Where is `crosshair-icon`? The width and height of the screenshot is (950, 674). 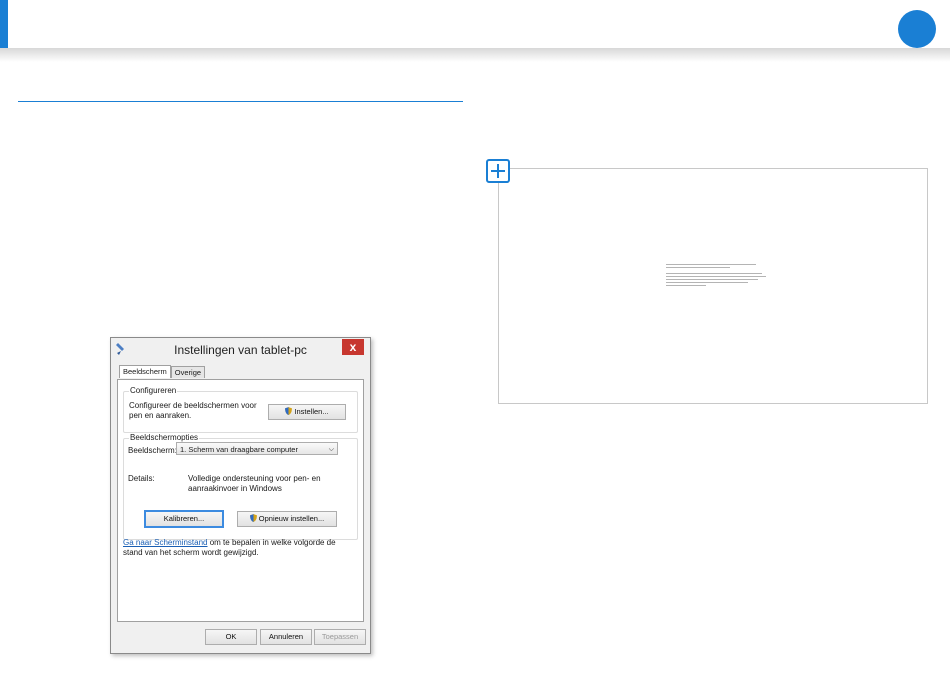
crosshair-icon is located at coordinates (498, 171).